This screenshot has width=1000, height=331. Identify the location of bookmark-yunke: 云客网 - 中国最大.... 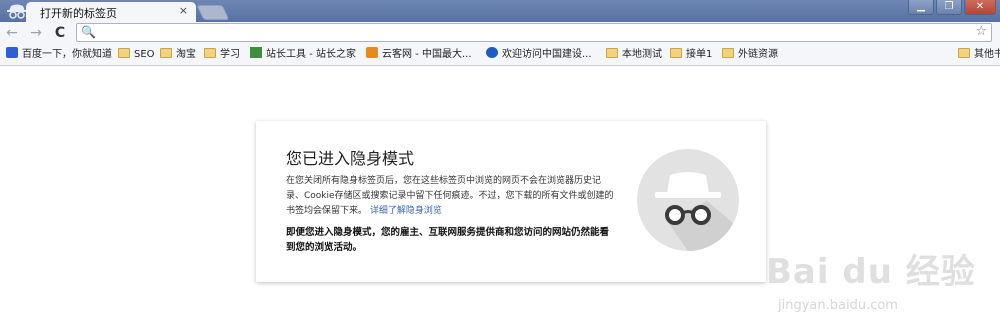
(419, 55).